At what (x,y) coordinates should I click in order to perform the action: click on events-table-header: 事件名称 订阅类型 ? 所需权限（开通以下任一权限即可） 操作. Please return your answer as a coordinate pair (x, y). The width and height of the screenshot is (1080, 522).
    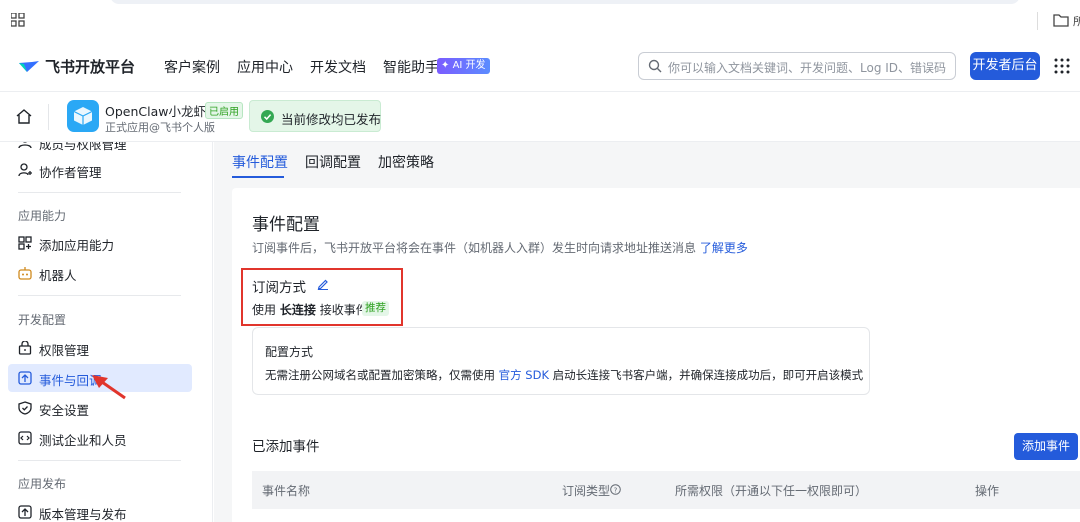
    Looking at the image, I should click on (666, 490).